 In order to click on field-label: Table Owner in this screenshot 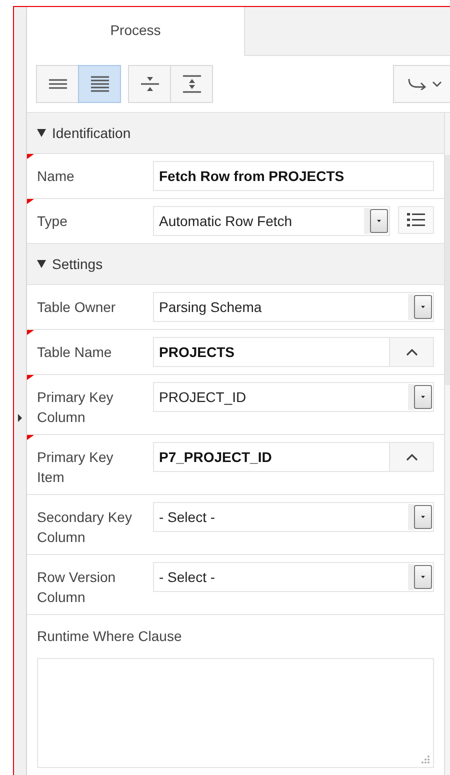, I will do `click(77, 307)`.